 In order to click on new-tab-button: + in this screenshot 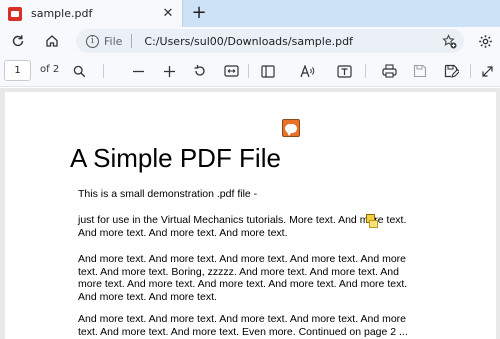, I will do `click(199, 13)`.